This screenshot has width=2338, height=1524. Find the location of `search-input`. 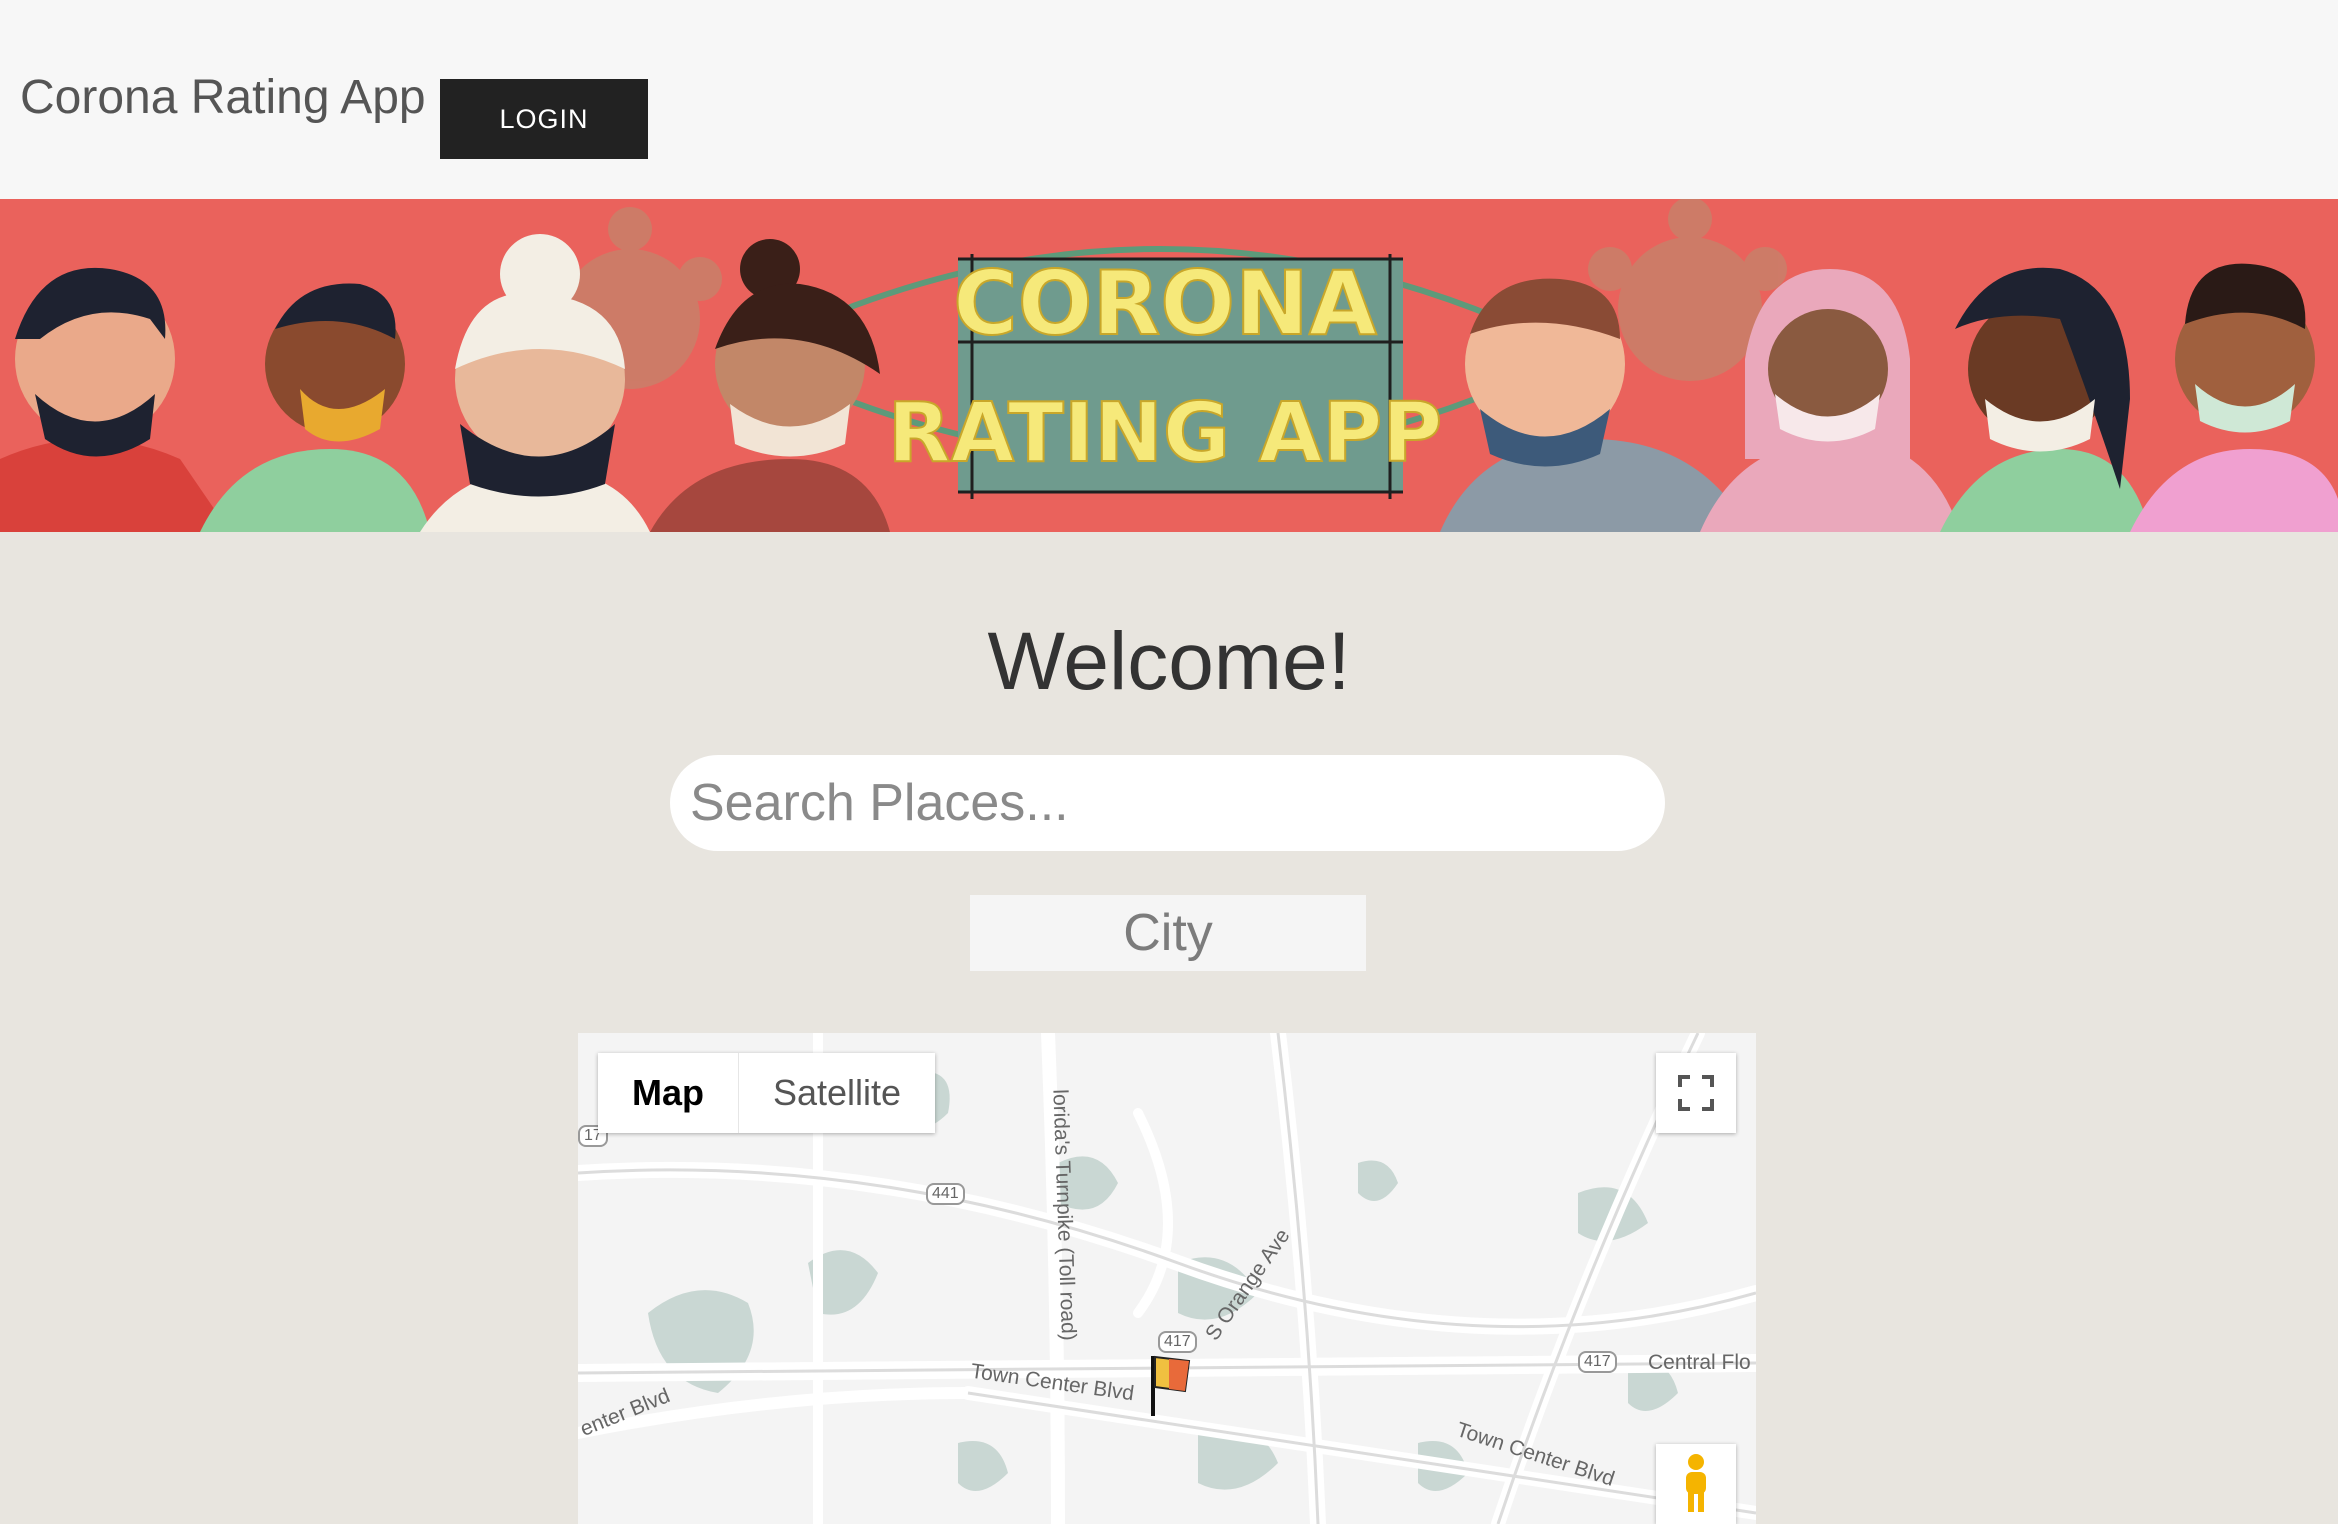

search-input is located at coordinates (1167, 803).